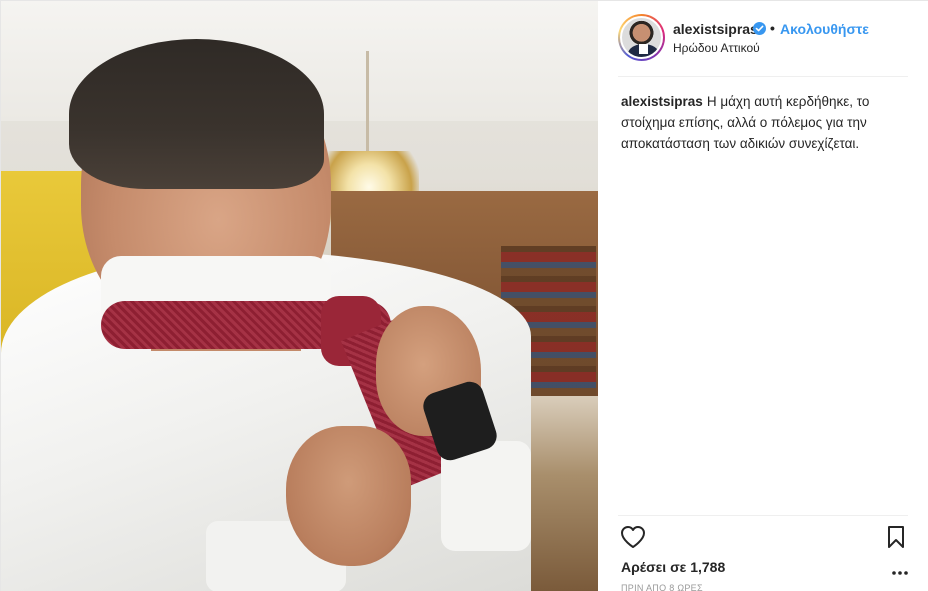 The image size is (928, 591). Describe the element at coordinates (643, 49) in the screenshot. I see `avatar-collar` at that location.